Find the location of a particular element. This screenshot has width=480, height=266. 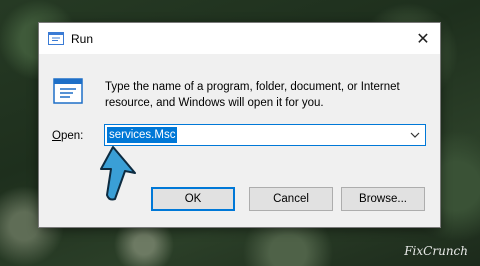

window-title: Run is located at coordinates (82, 39).